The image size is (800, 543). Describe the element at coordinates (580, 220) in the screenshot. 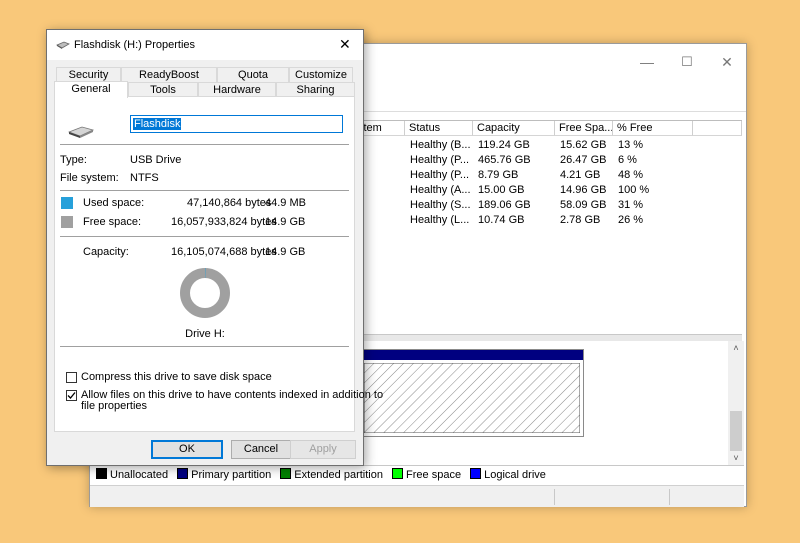

I see `row-free: 2.78 GB` at that location.